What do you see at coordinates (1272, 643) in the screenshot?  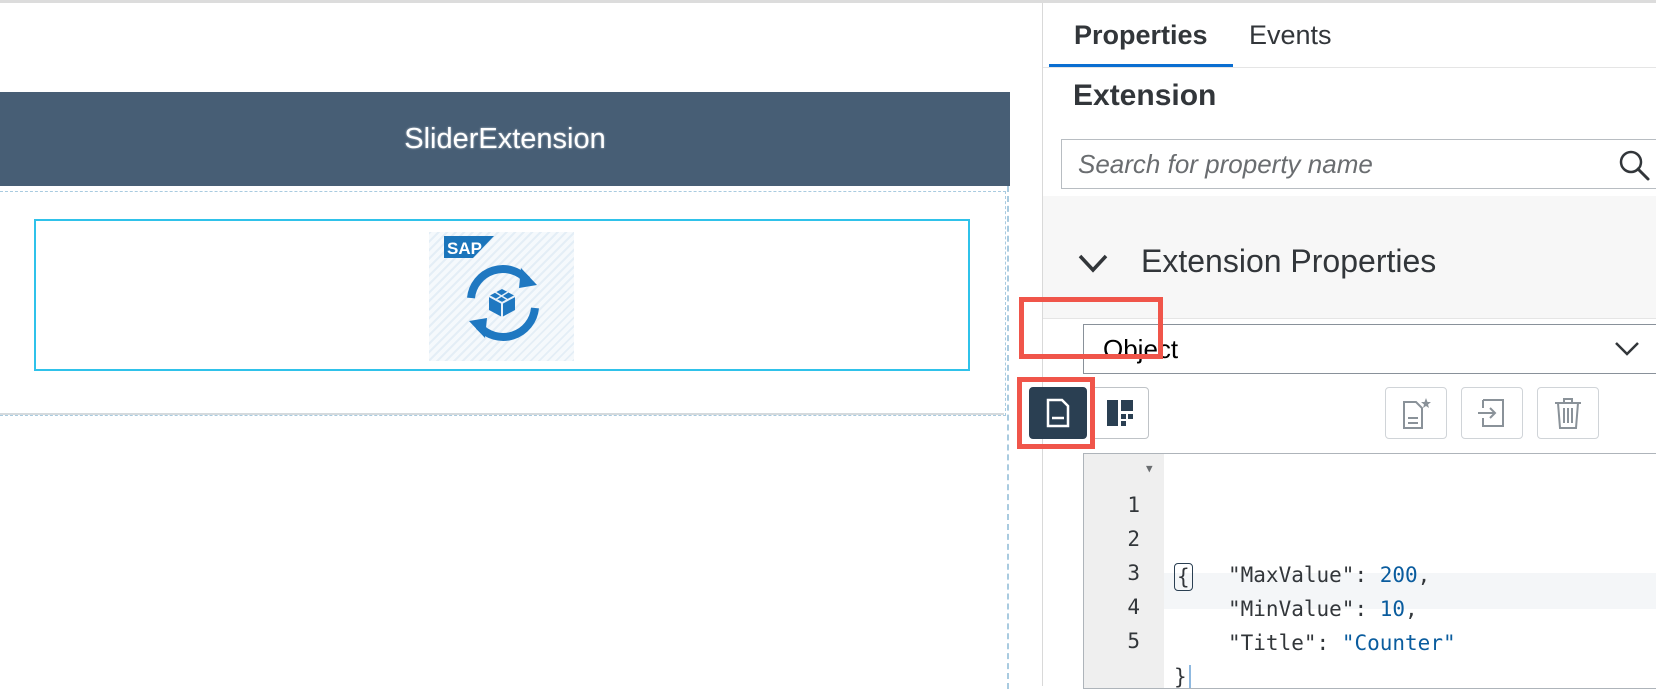 I see `json-key: "Title"` at bounding box center [1272, 643].